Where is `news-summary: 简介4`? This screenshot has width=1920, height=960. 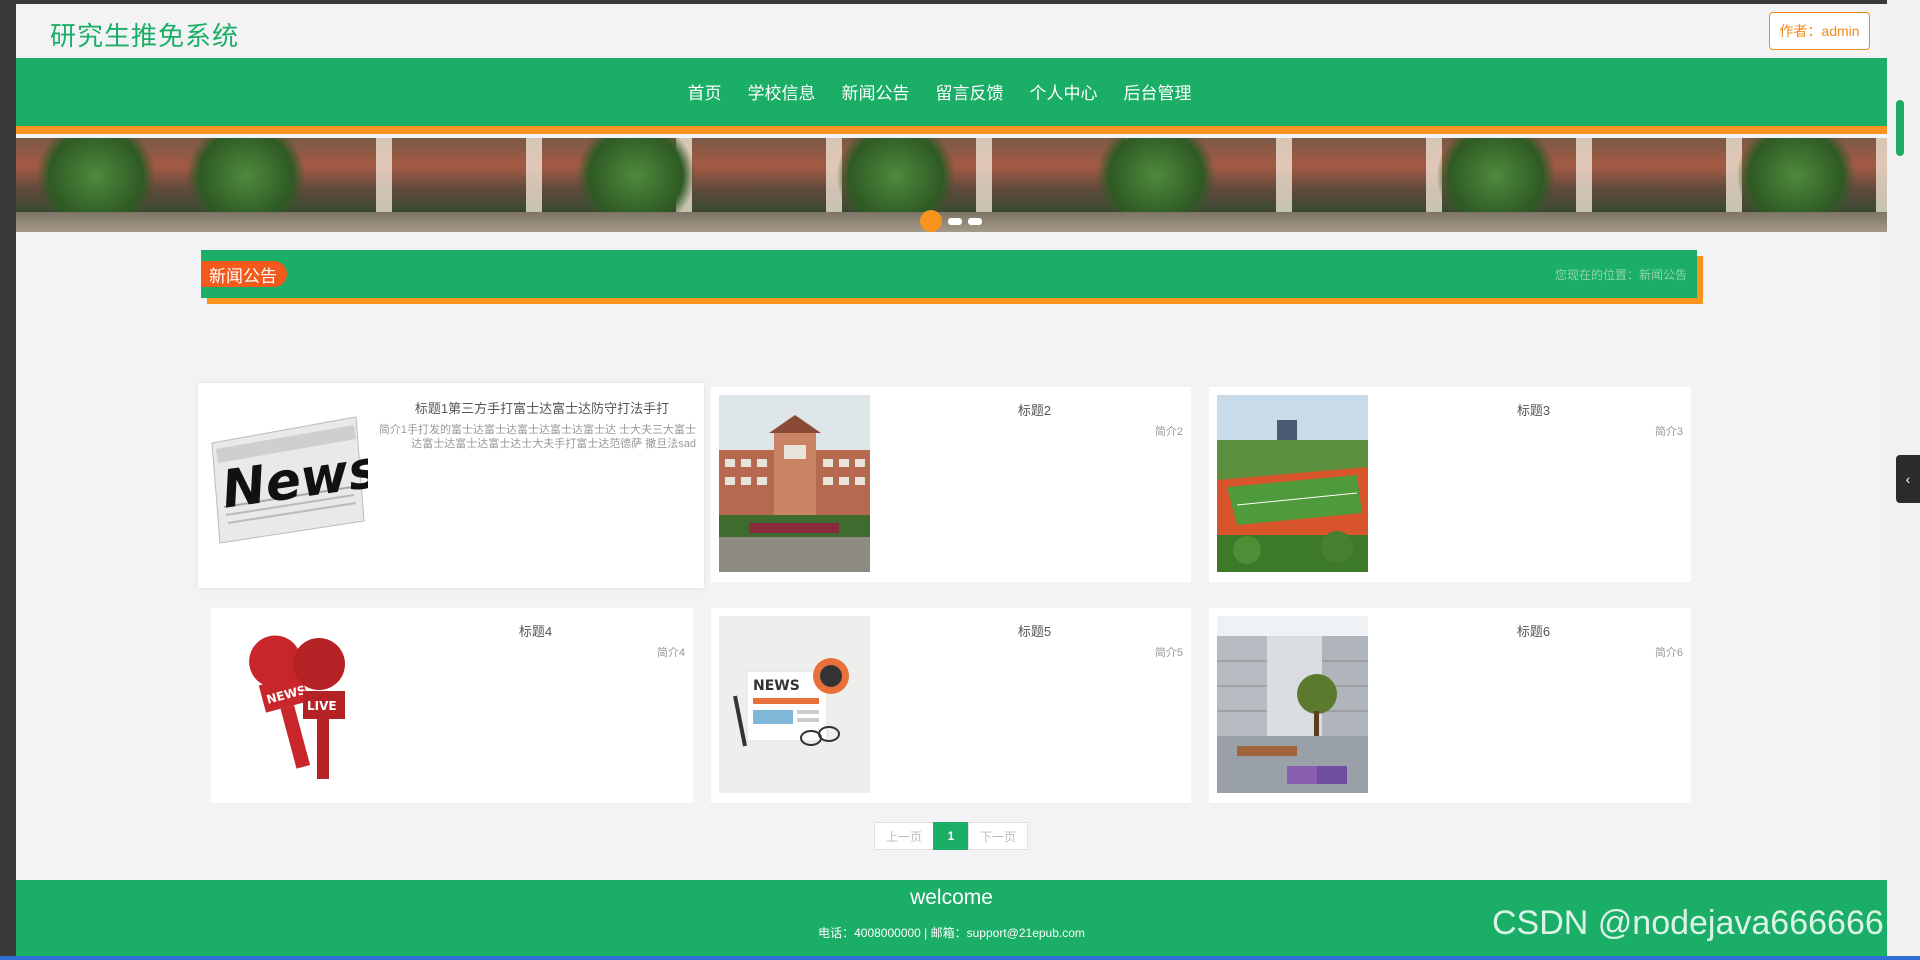 news-summary: 简介4 is located at coordinates (670, 653).